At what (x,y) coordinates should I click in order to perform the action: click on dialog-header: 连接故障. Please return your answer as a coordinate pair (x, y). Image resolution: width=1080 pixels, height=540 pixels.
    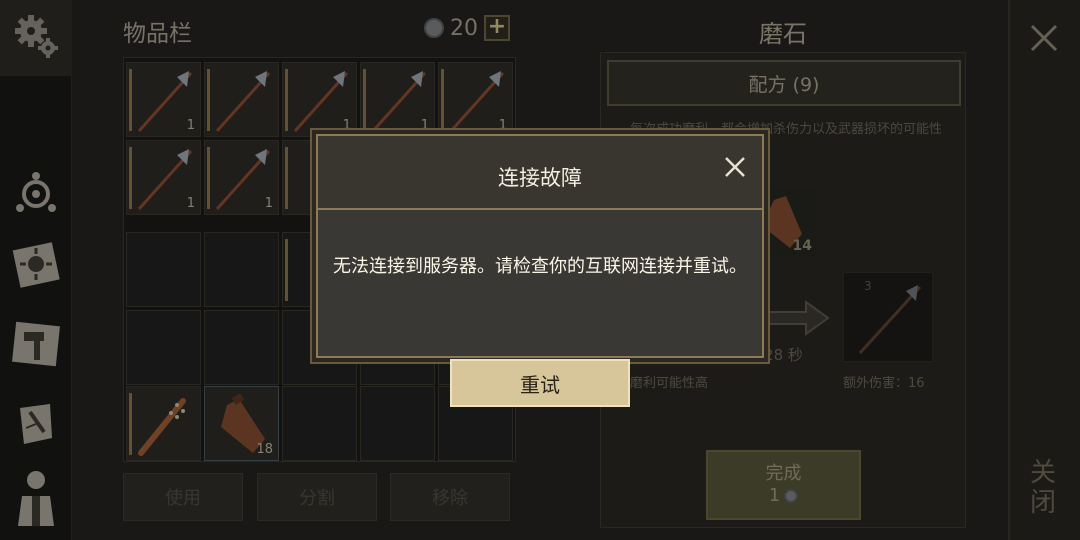
    Looking at the image, I should click on (540, 173).